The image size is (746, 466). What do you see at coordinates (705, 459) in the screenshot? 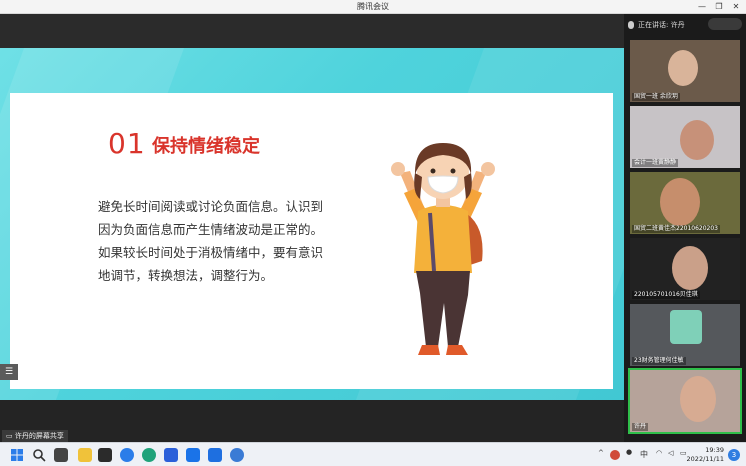
I see `clock-date: 2022/11/11` at bounding box center [705, 459].